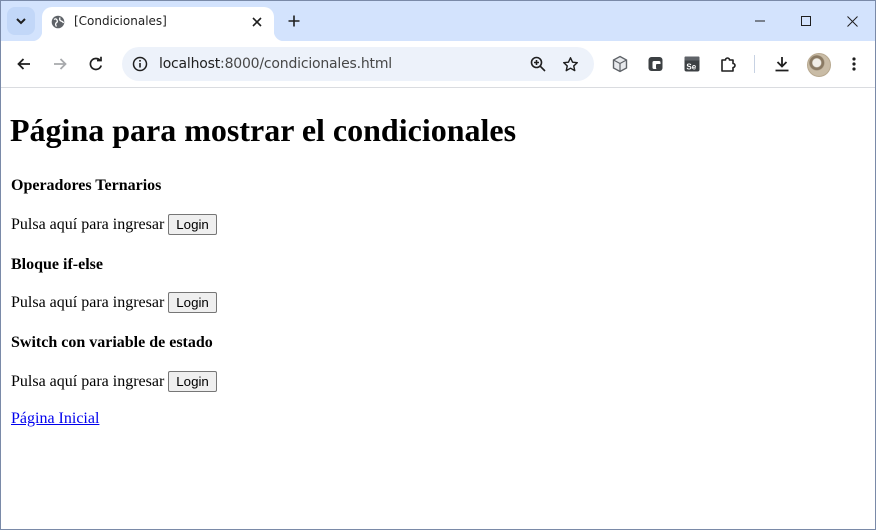  I want to click on back-button, so click(24, 64).